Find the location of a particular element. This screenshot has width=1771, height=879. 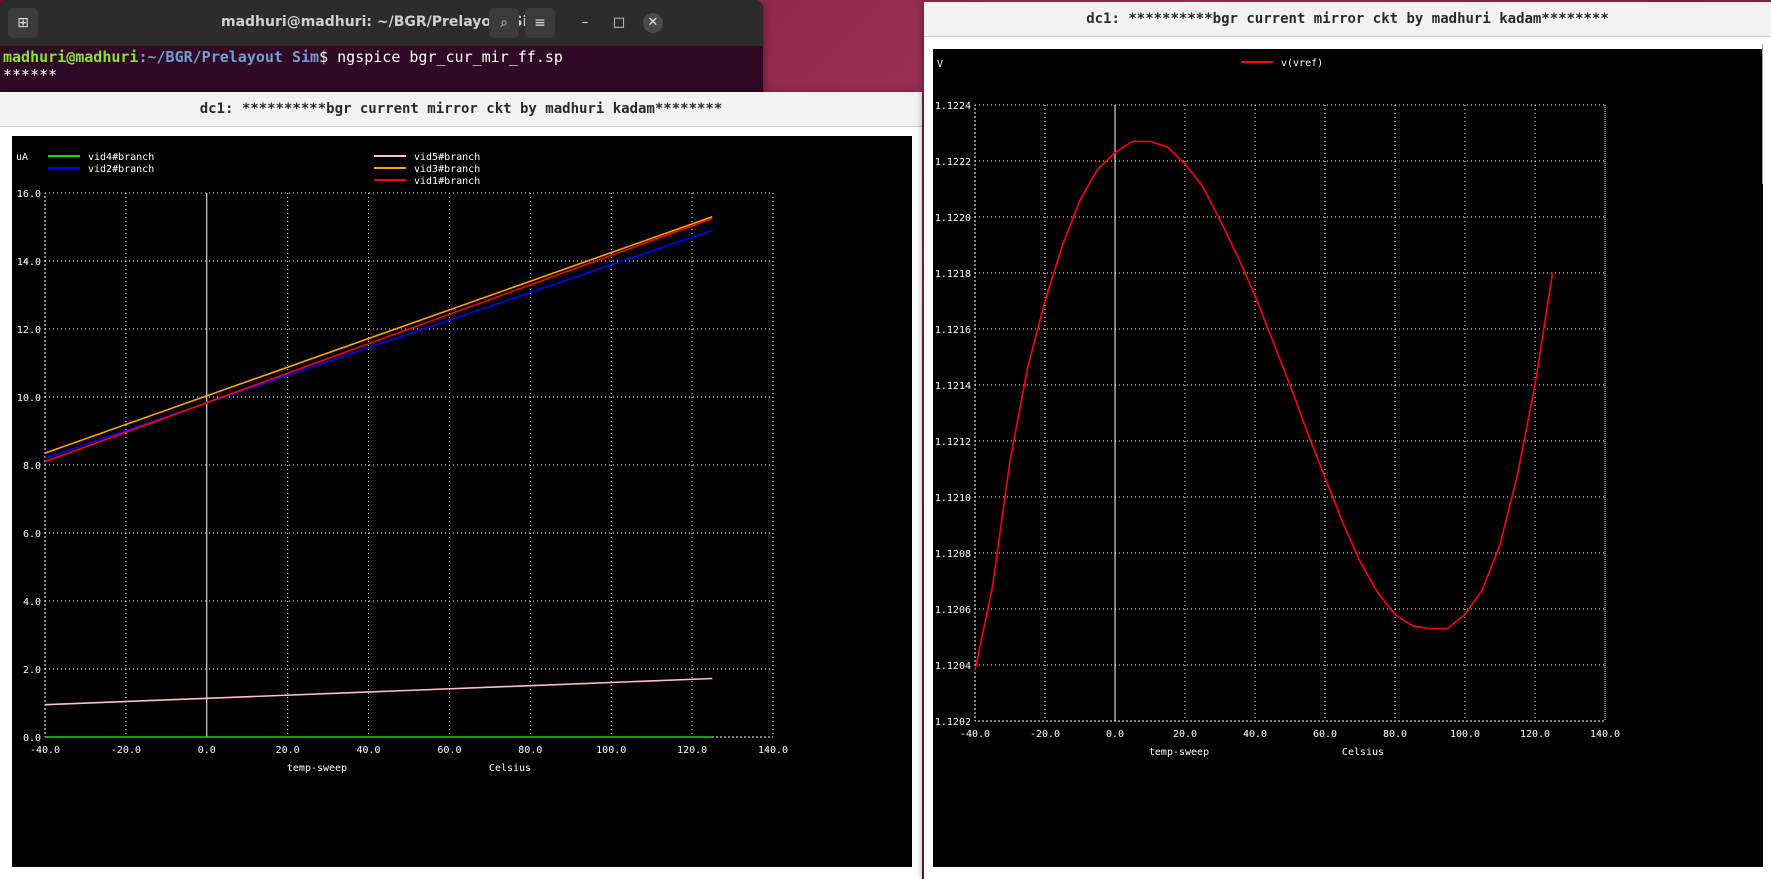

y-tick-label: 1.1208 is located at coordinates (953, 554).